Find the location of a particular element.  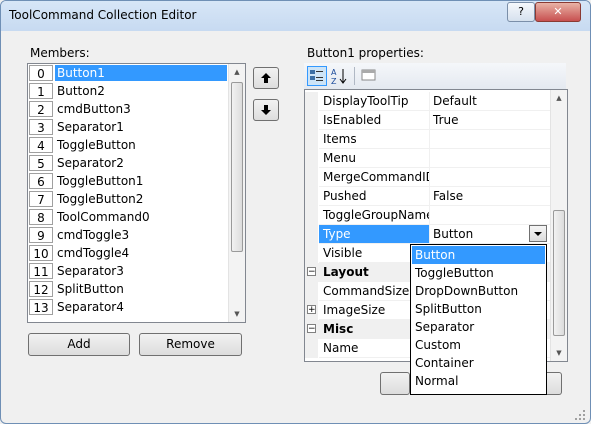

property-row: Menu is located at coordinates (429, 158).